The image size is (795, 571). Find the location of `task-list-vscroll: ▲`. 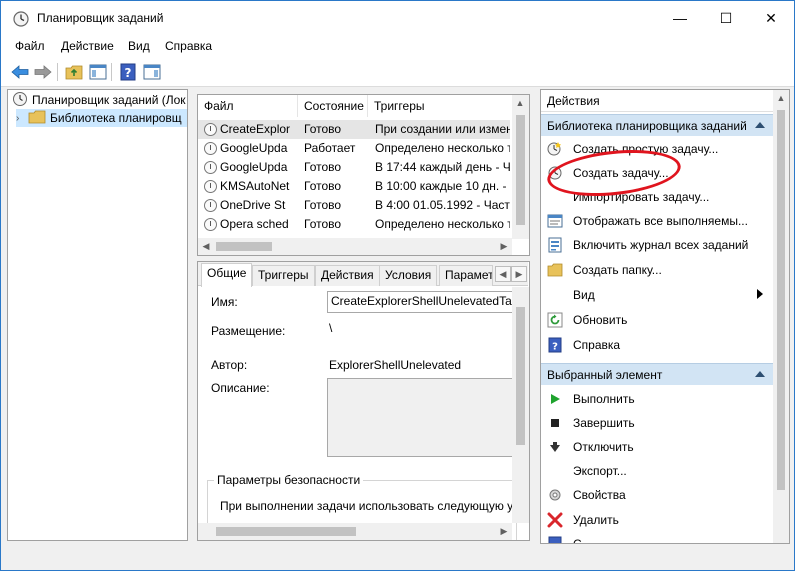

task-list-vscroll: ▲ is located at coordinates (520, 167).